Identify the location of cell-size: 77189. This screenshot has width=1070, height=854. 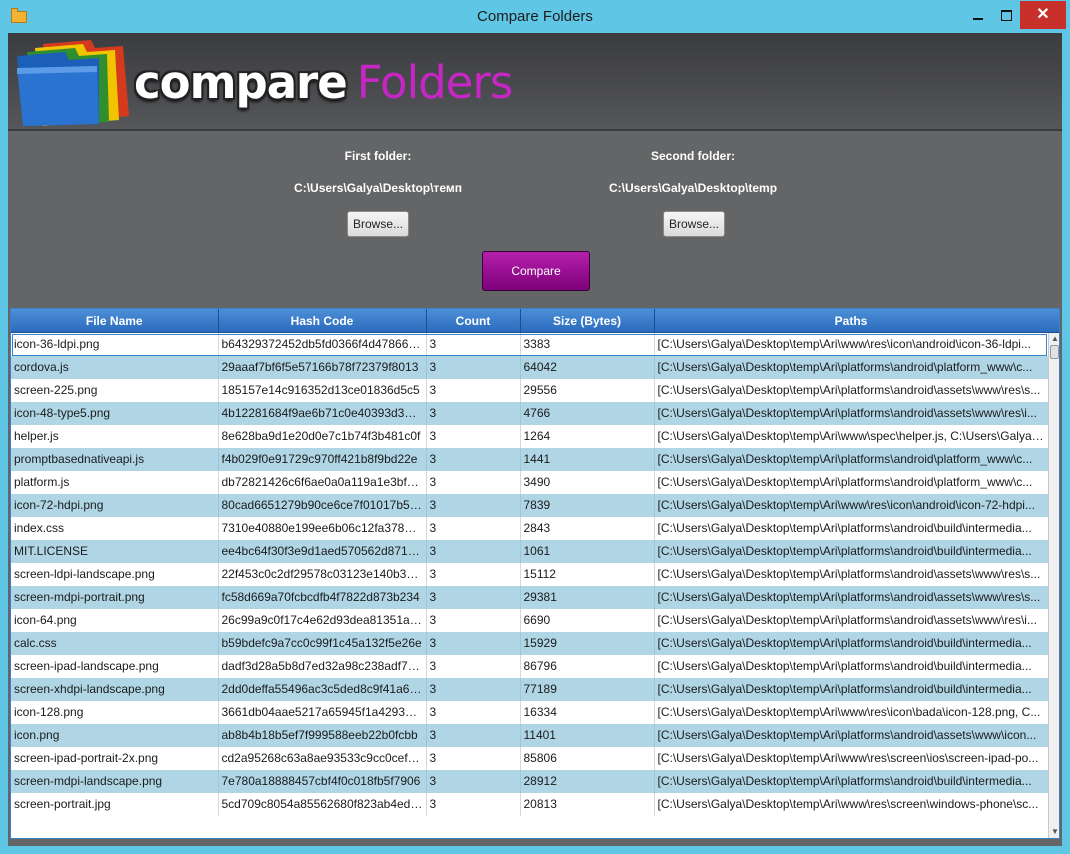
(587, 689).